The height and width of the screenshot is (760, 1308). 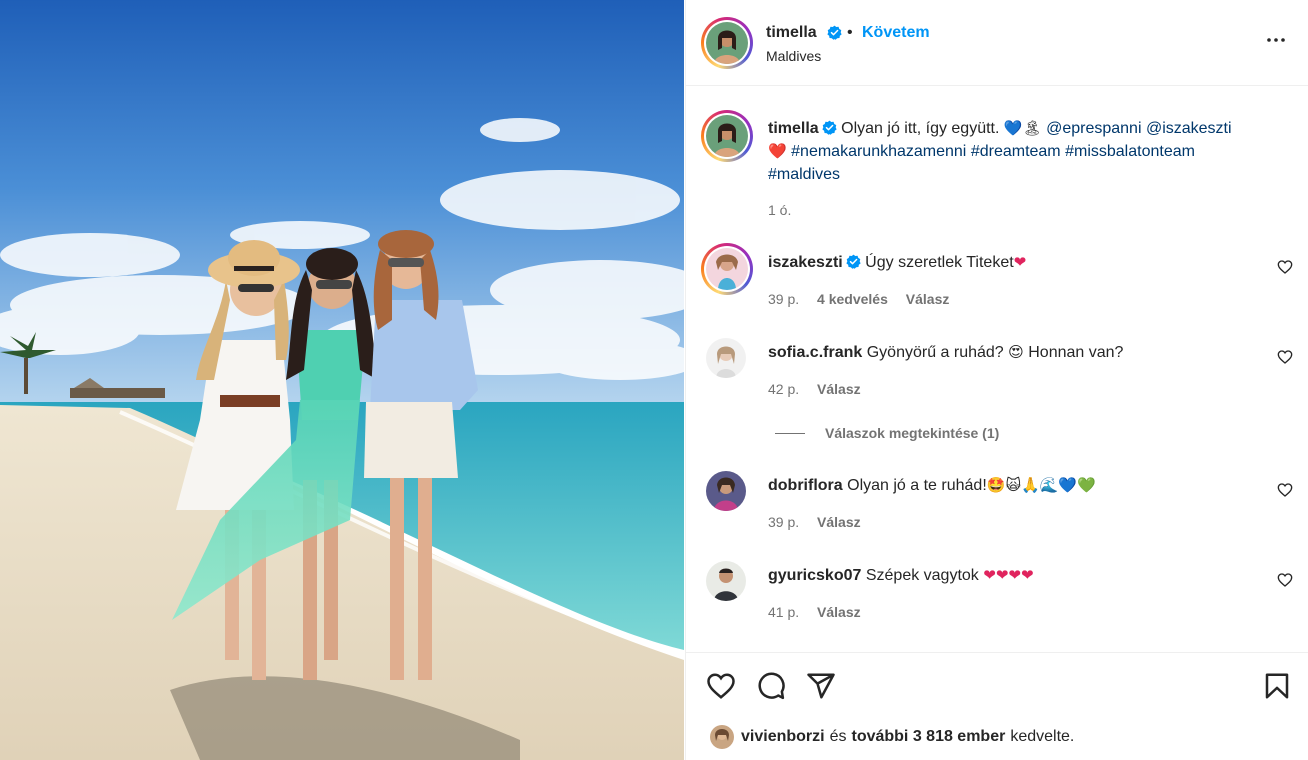 I want to click on mention-link: @eprespanni, so click(x=1093, y=128).